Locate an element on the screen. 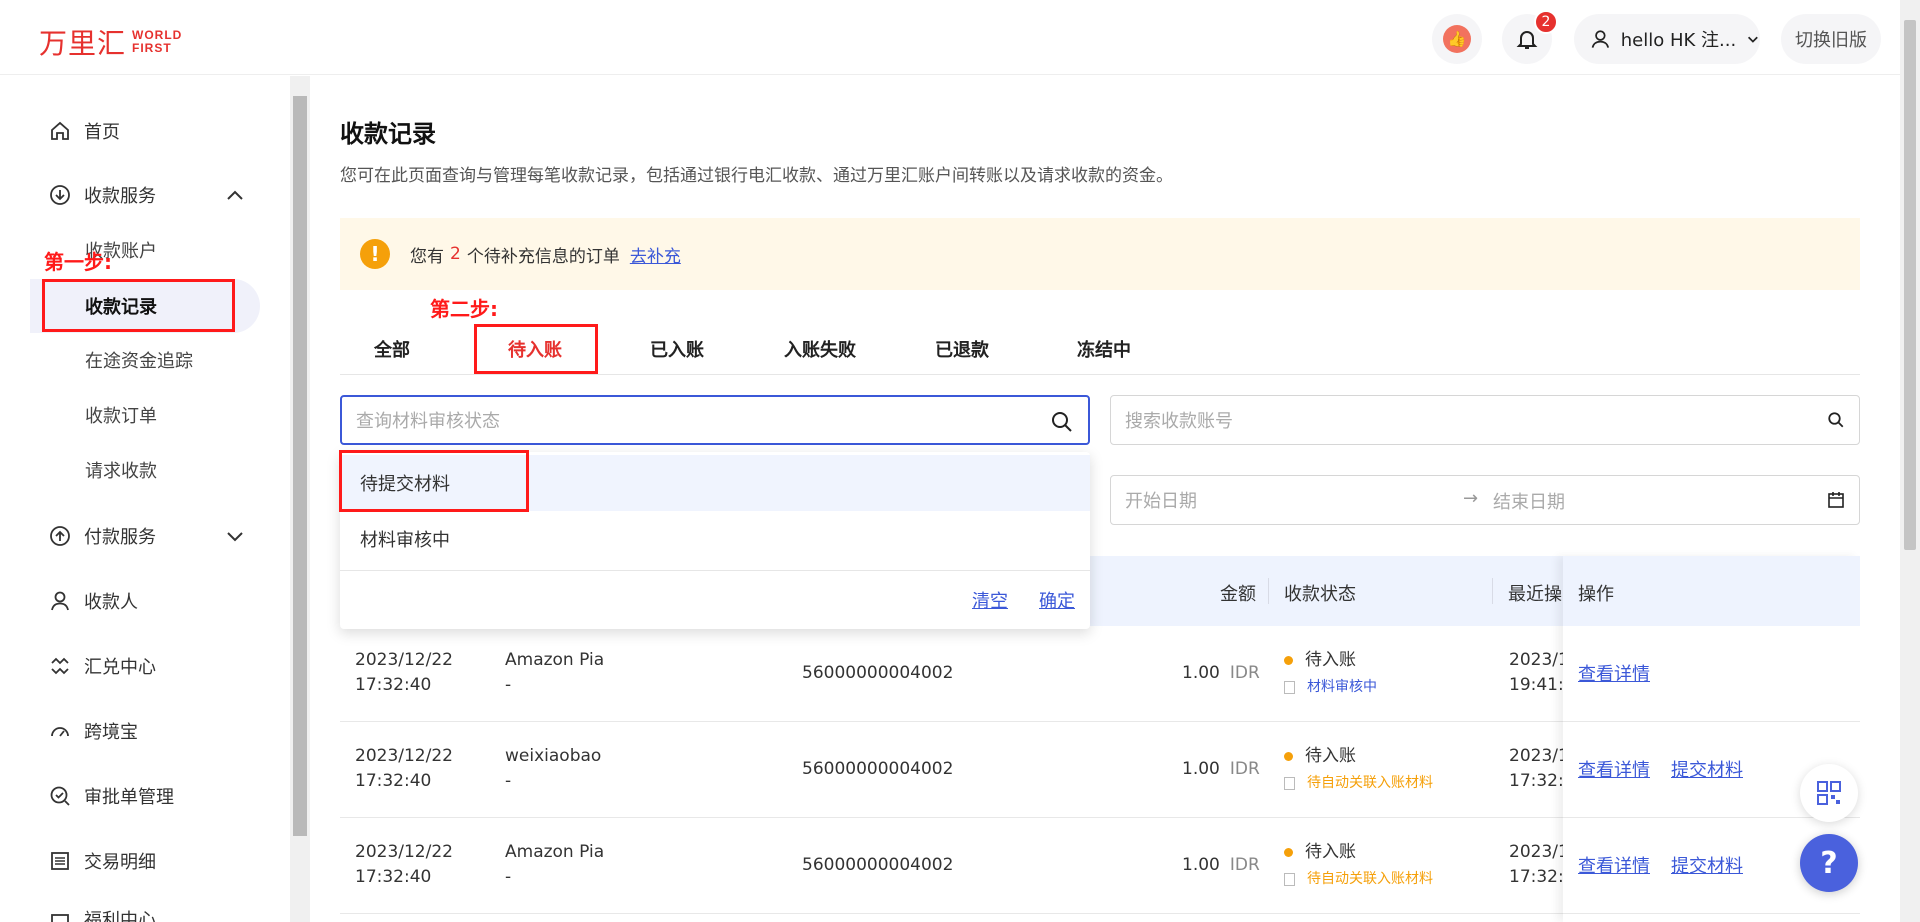 The height and width of the screenshot is (922, 1920). sidebar-item-pay-service: 付款服务 is located at coordinates (102, 536).